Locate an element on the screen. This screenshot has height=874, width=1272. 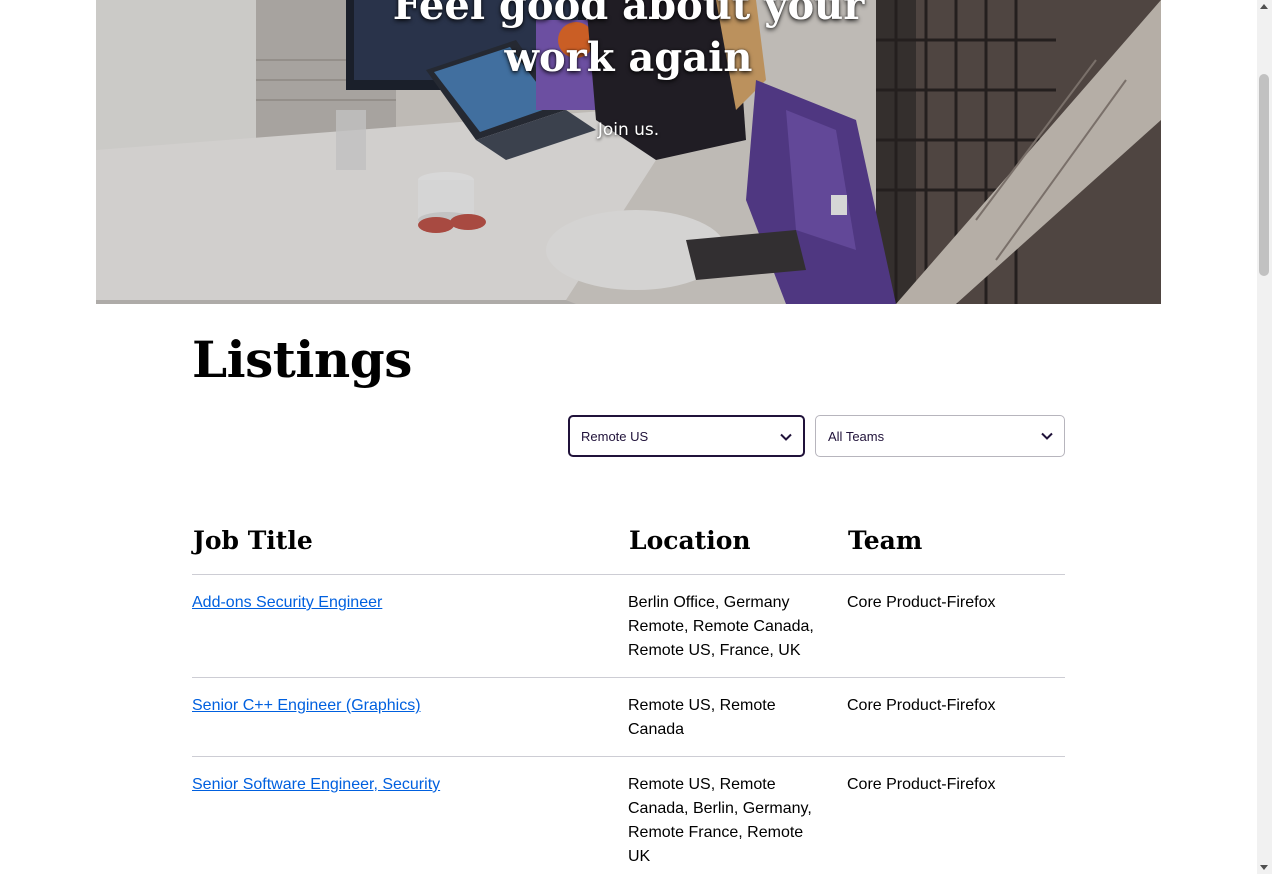
column-header-location: Location is located at coordinates (690, 540).